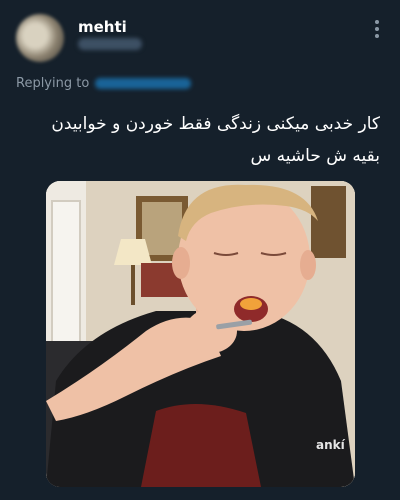  I want to click on replying-to-label: Replying to, so click(53, 83).